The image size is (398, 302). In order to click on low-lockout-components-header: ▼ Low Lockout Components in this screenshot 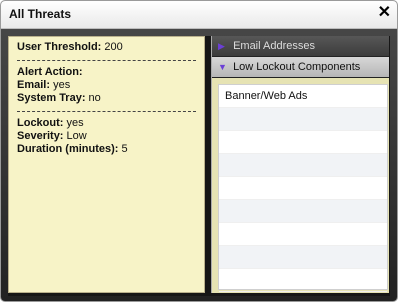, I will do `click(300, 67)`.